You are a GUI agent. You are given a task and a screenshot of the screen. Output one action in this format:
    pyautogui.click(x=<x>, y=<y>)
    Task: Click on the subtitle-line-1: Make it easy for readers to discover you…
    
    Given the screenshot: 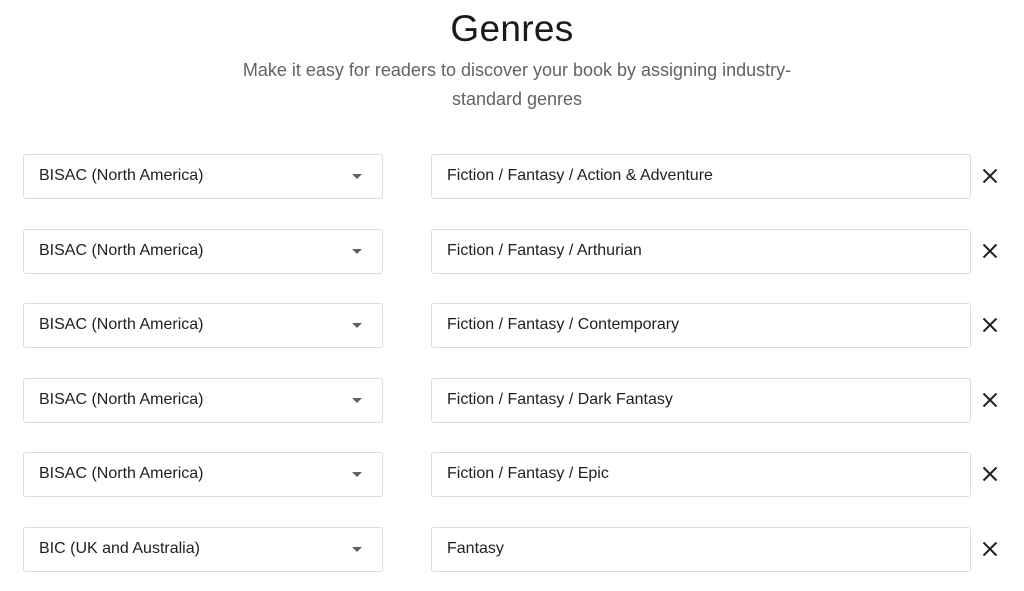 What is the action you would take?
    pyautogui.click(x=517, y=70)
    